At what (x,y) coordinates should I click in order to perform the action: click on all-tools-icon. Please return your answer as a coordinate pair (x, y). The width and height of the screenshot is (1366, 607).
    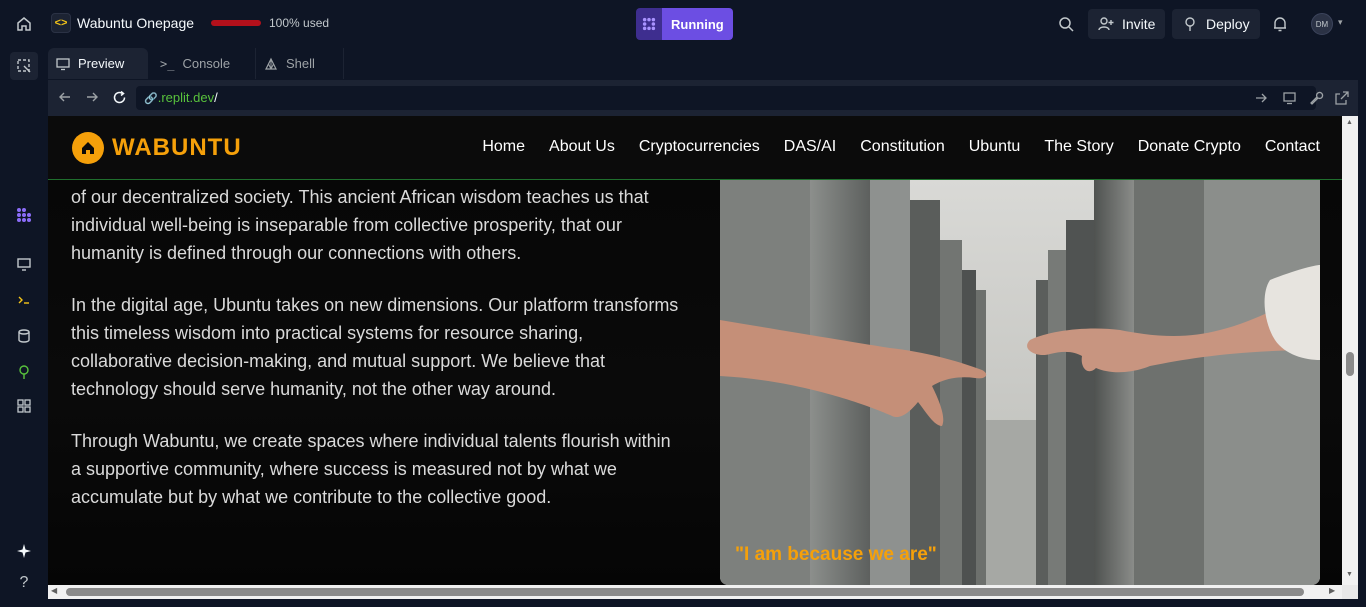
    Looking at the image, I should click on (24, 406).